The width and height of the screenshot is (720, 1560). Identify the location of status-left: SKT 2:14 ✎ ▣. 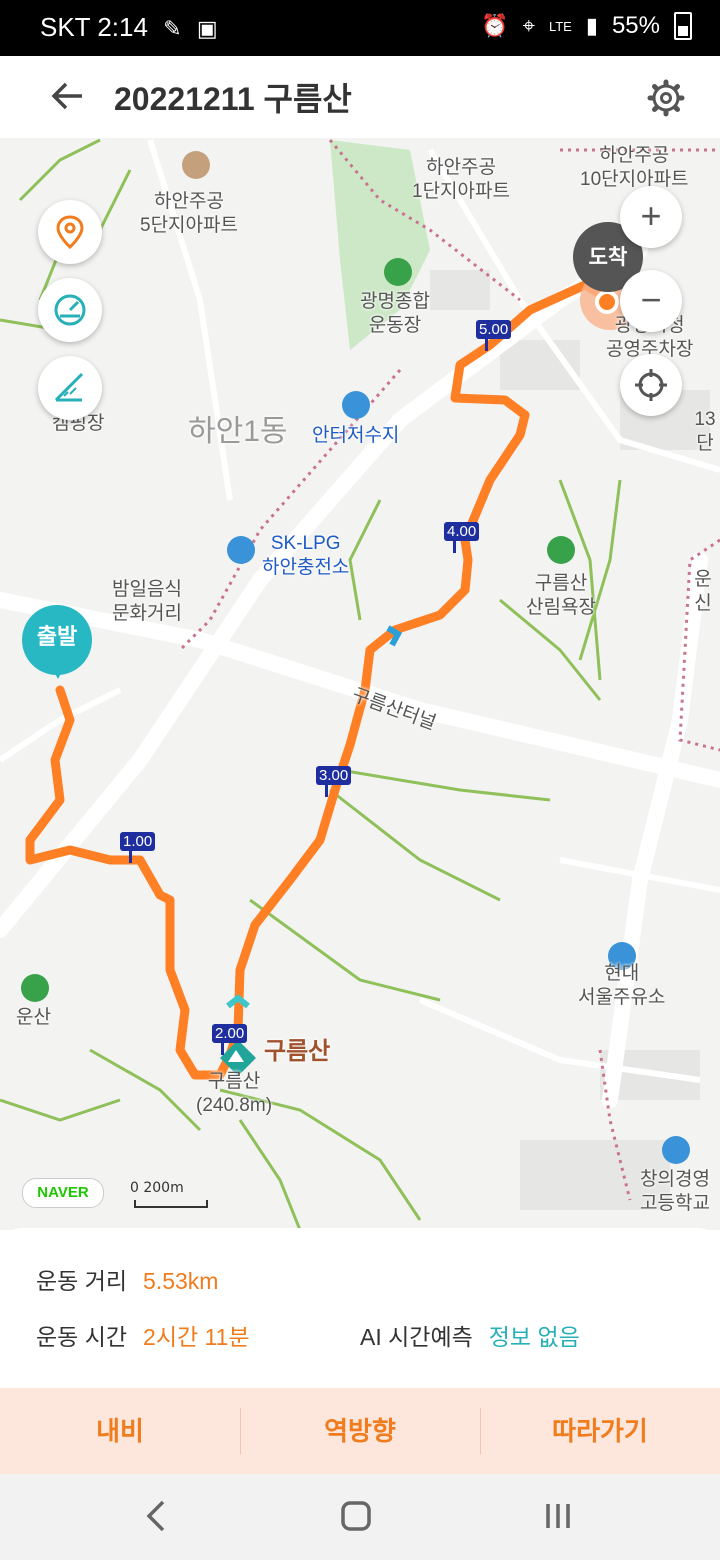
(133, 27).